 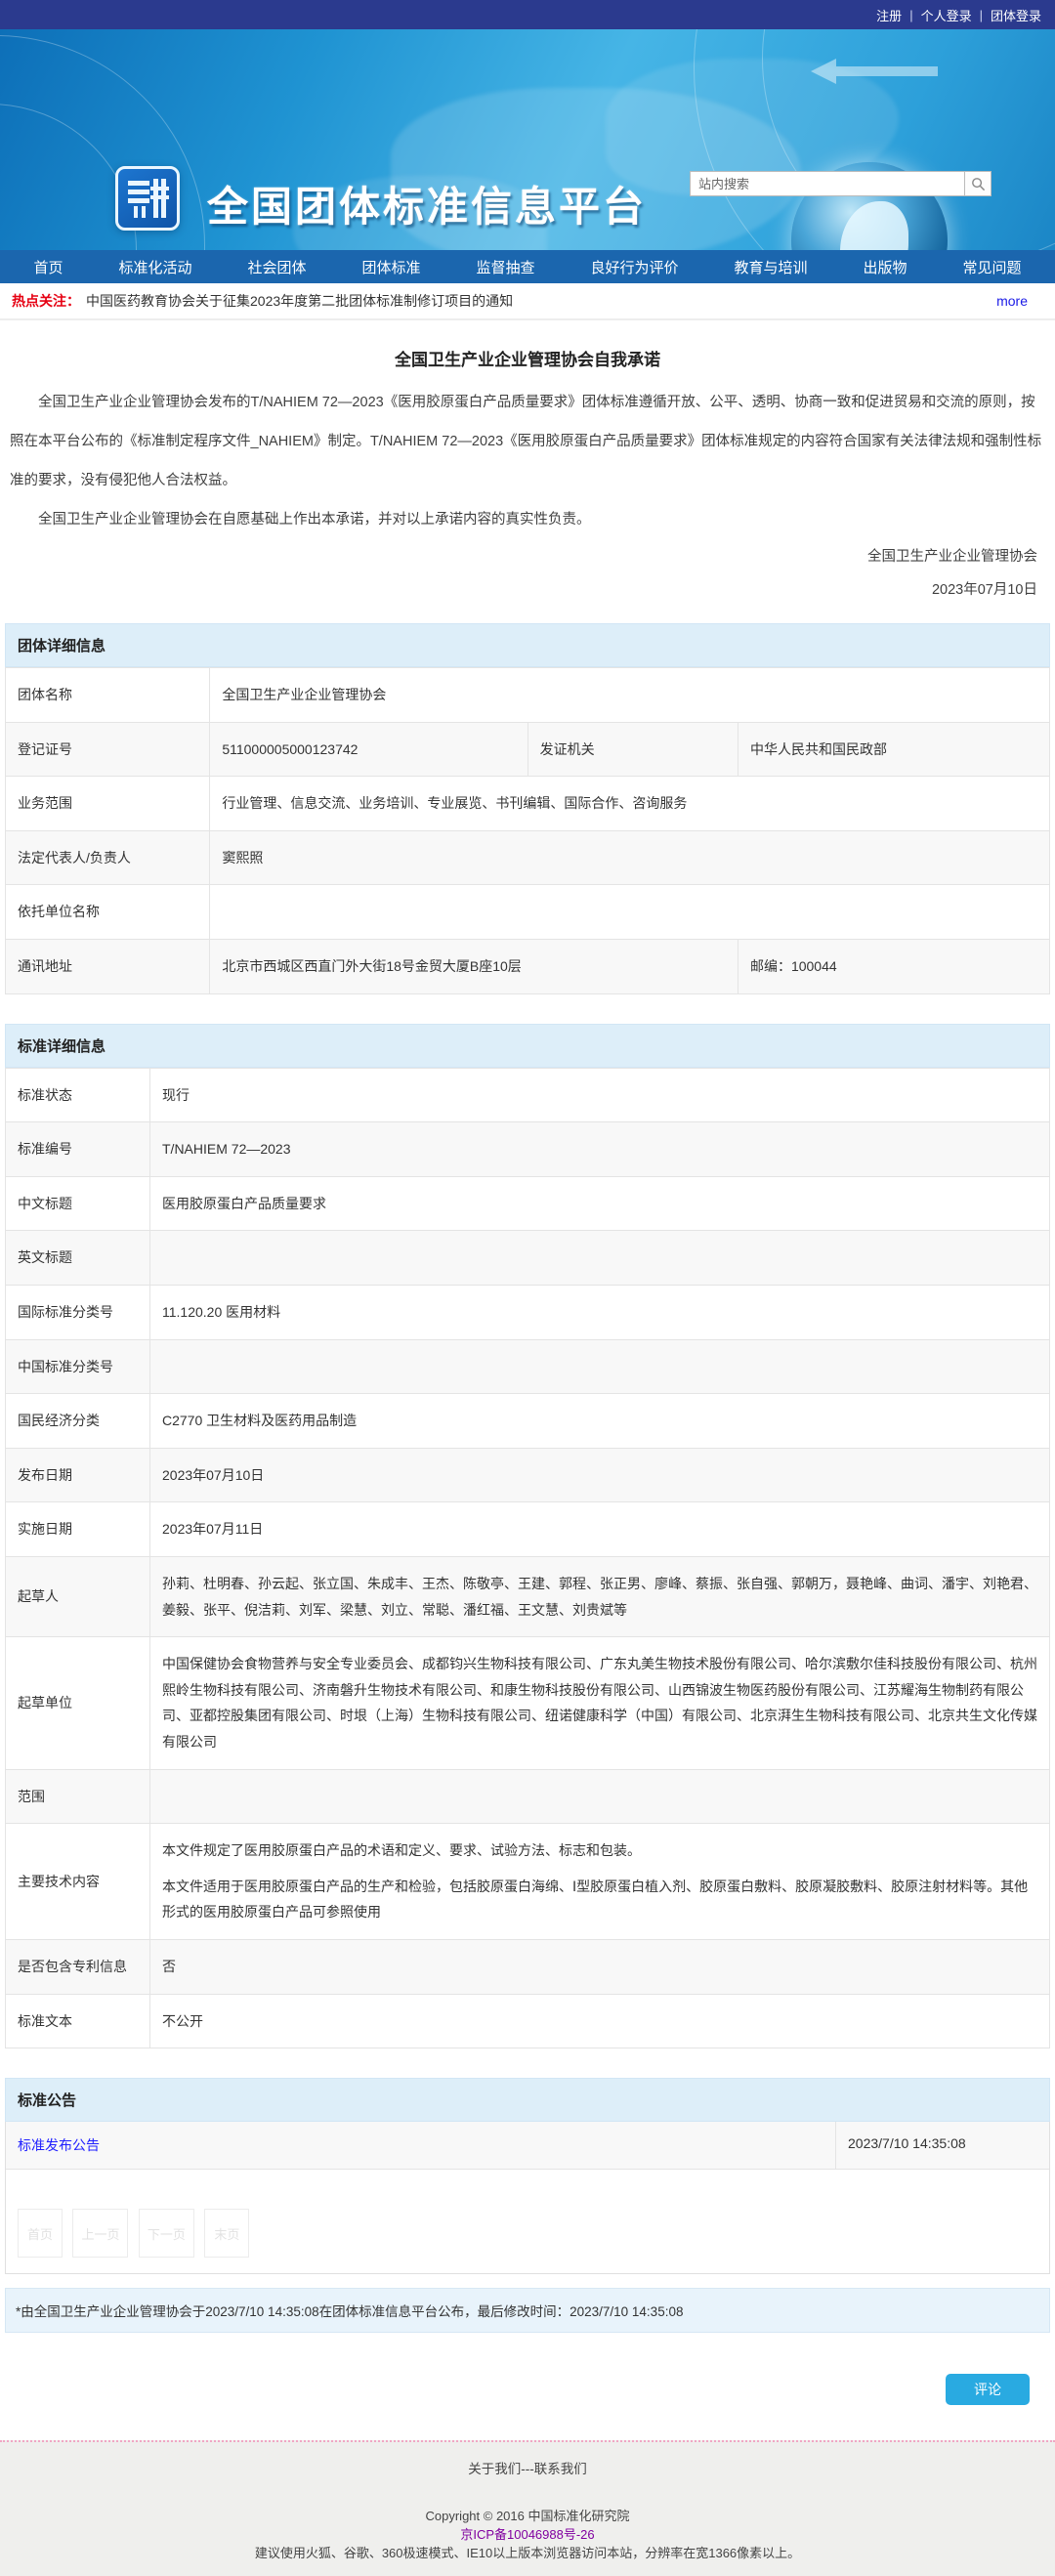 I want to click on row-label: 发布日期, so click(x=77, y=1475).